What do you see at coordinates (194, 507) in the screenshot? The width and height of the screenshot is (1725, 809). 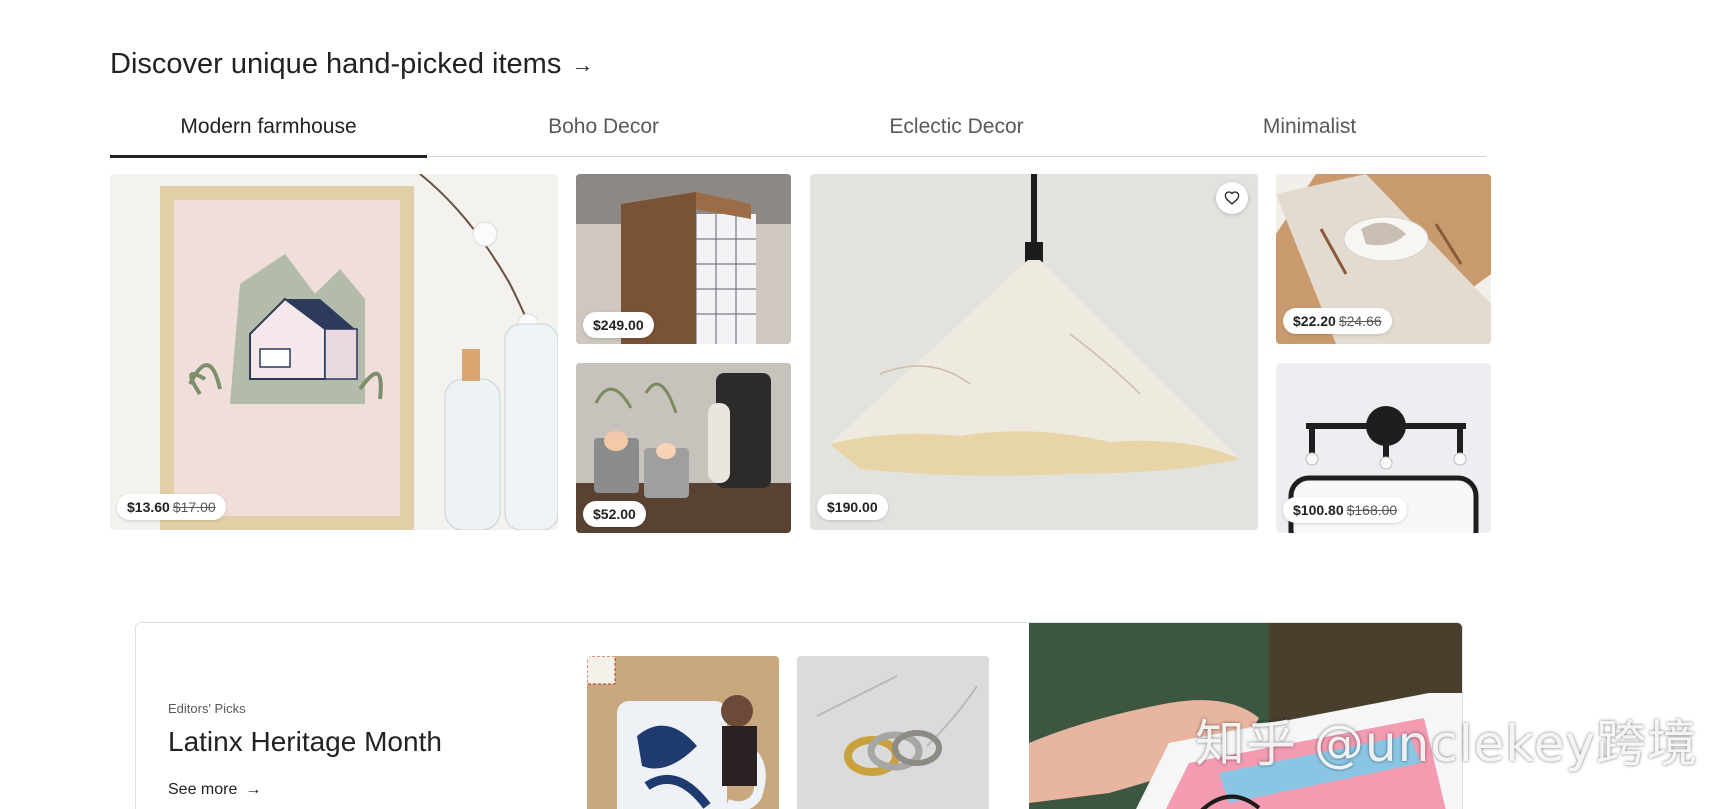 I see `original-price: $17.00` at bounding box center [194, 507].